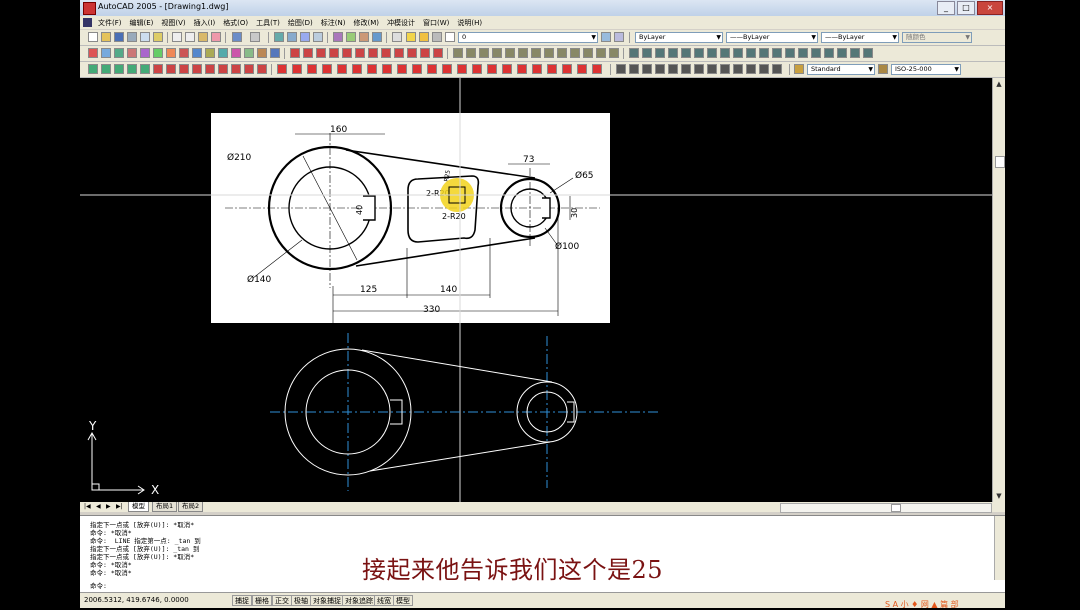 This screenshot has width=1080, height=610. What do you see at coordinates (946, 8) in the screenshot?
I see `minimize-button: _` at bounding box center [946, 8].